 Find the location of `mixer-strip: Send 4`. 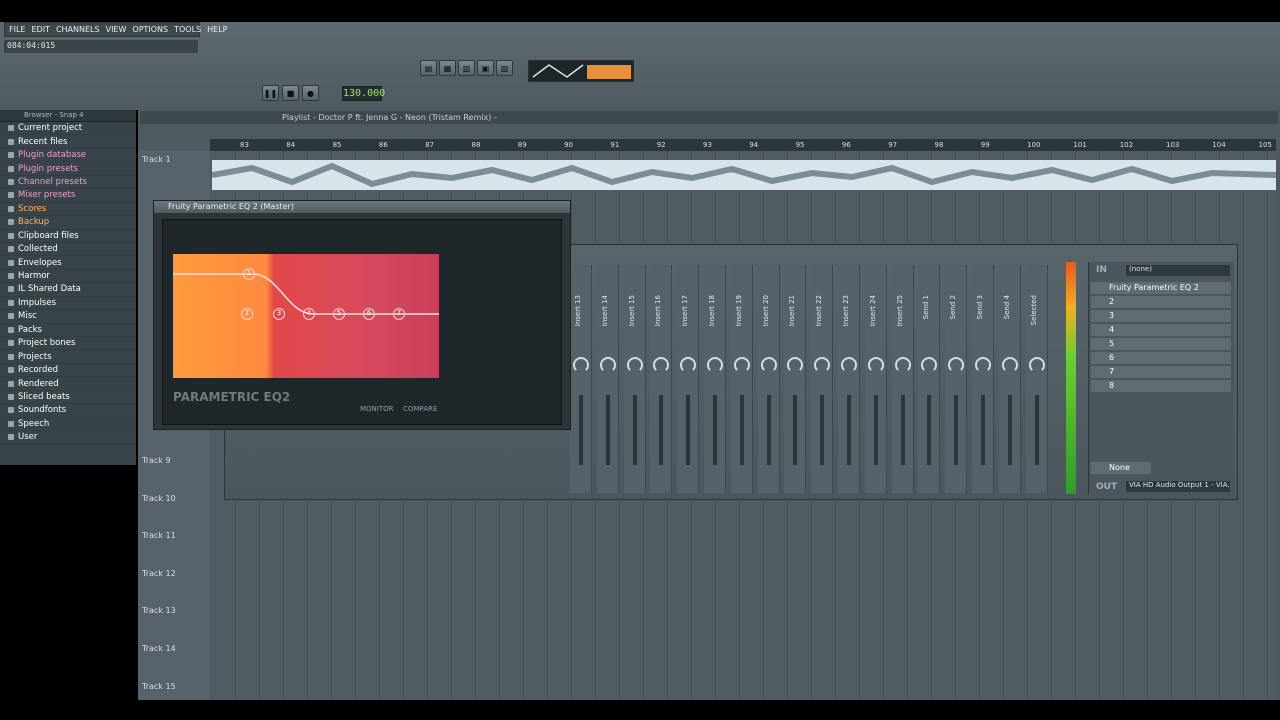

mixer-strip: Send 4 is located at coordinates (1009, 379).